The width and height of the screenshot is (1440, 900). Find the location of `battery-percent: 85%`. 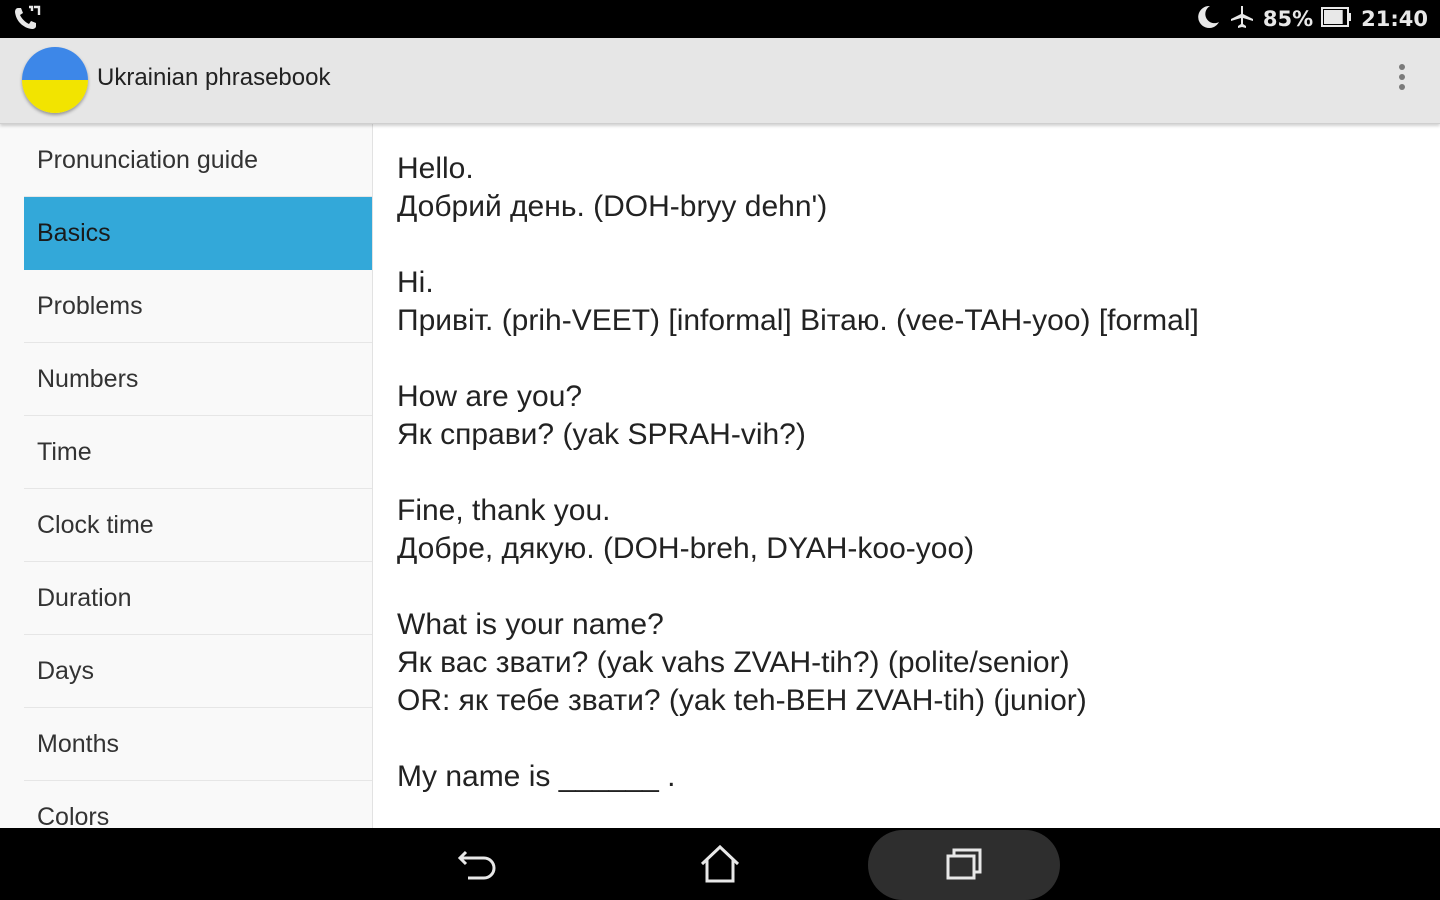

battery-percent: 85% is located at coordinates (1288, 19).